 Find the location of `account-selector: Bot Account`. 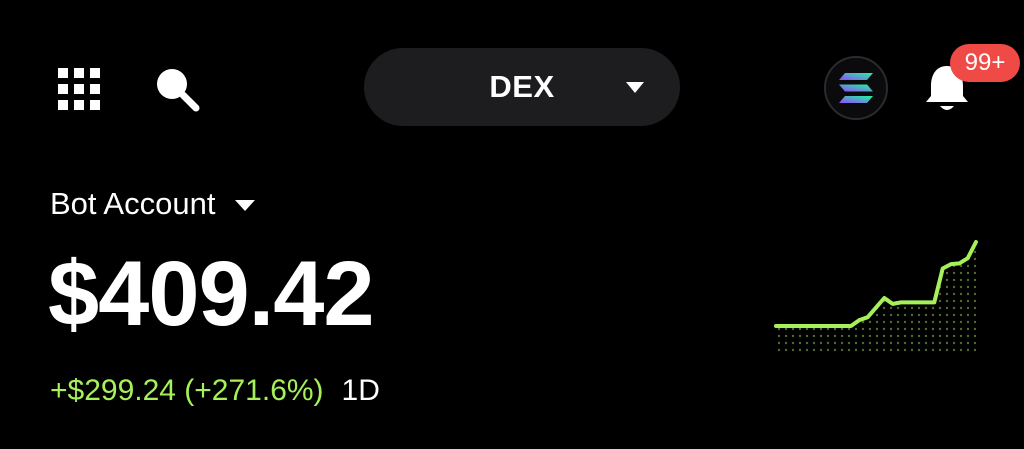

account-selector: Bot Account is located at coordinates (153, 204).